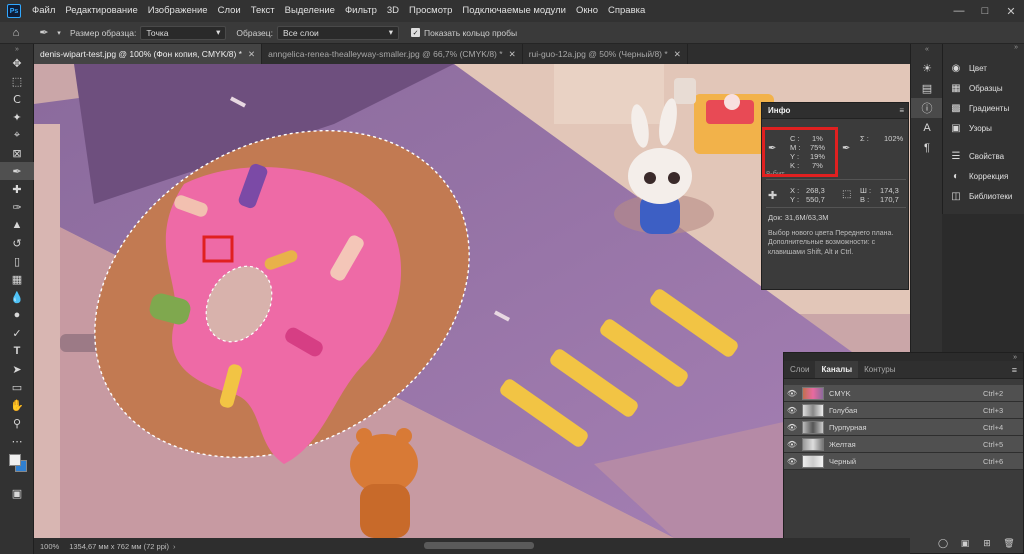 This screenshot has height=554, width=1024. I want to click on dock-item-swatches: ▦ Образцы, so click(983, 88).